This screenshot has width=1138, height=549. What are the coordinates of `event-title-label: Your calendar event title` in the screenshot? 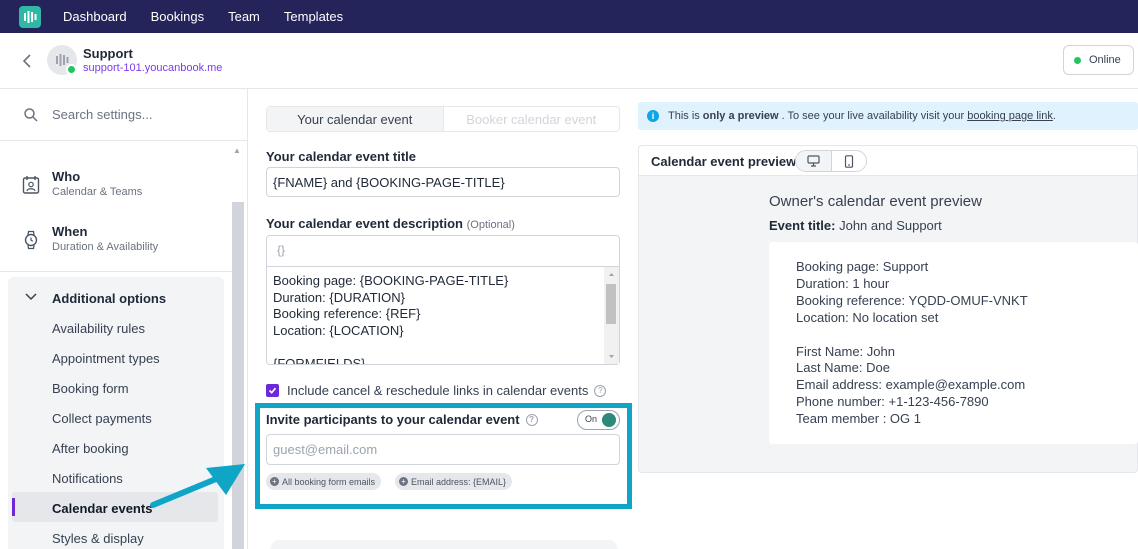 It's located at (341, 156).